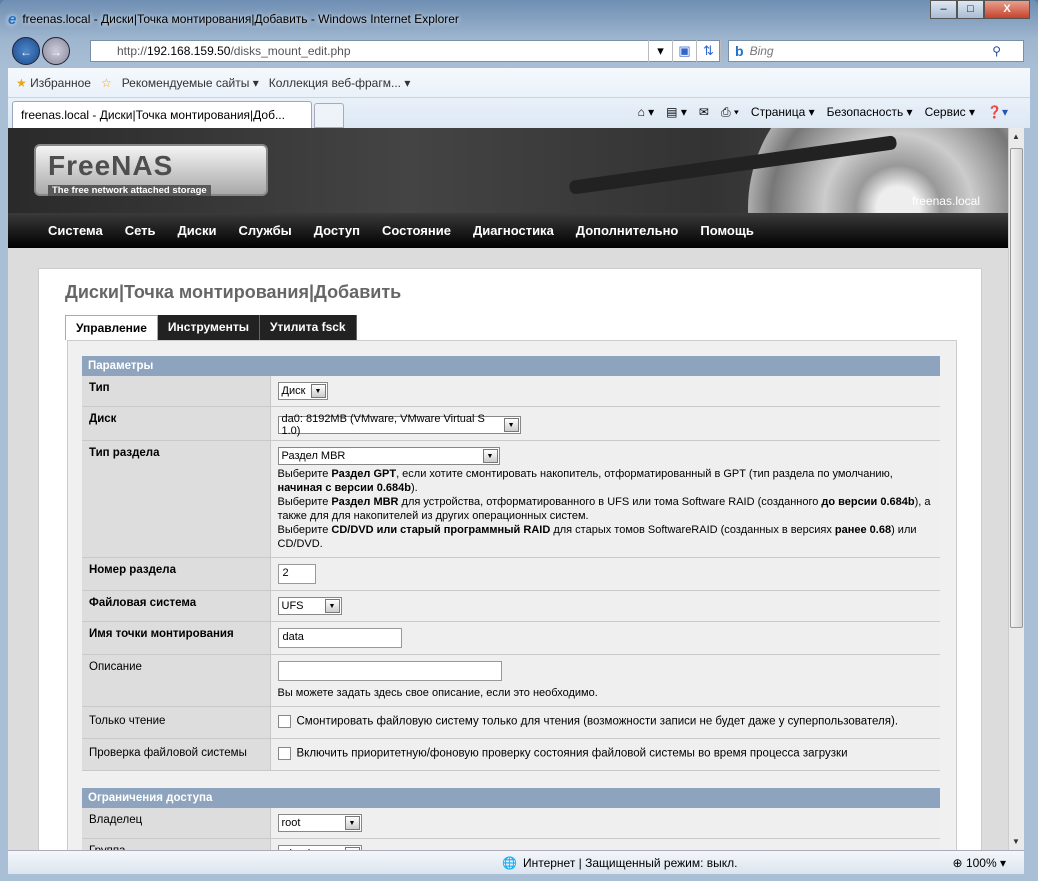 The image size is (1038, 881). I want to click on star-icon: ★, so click(21, 83).